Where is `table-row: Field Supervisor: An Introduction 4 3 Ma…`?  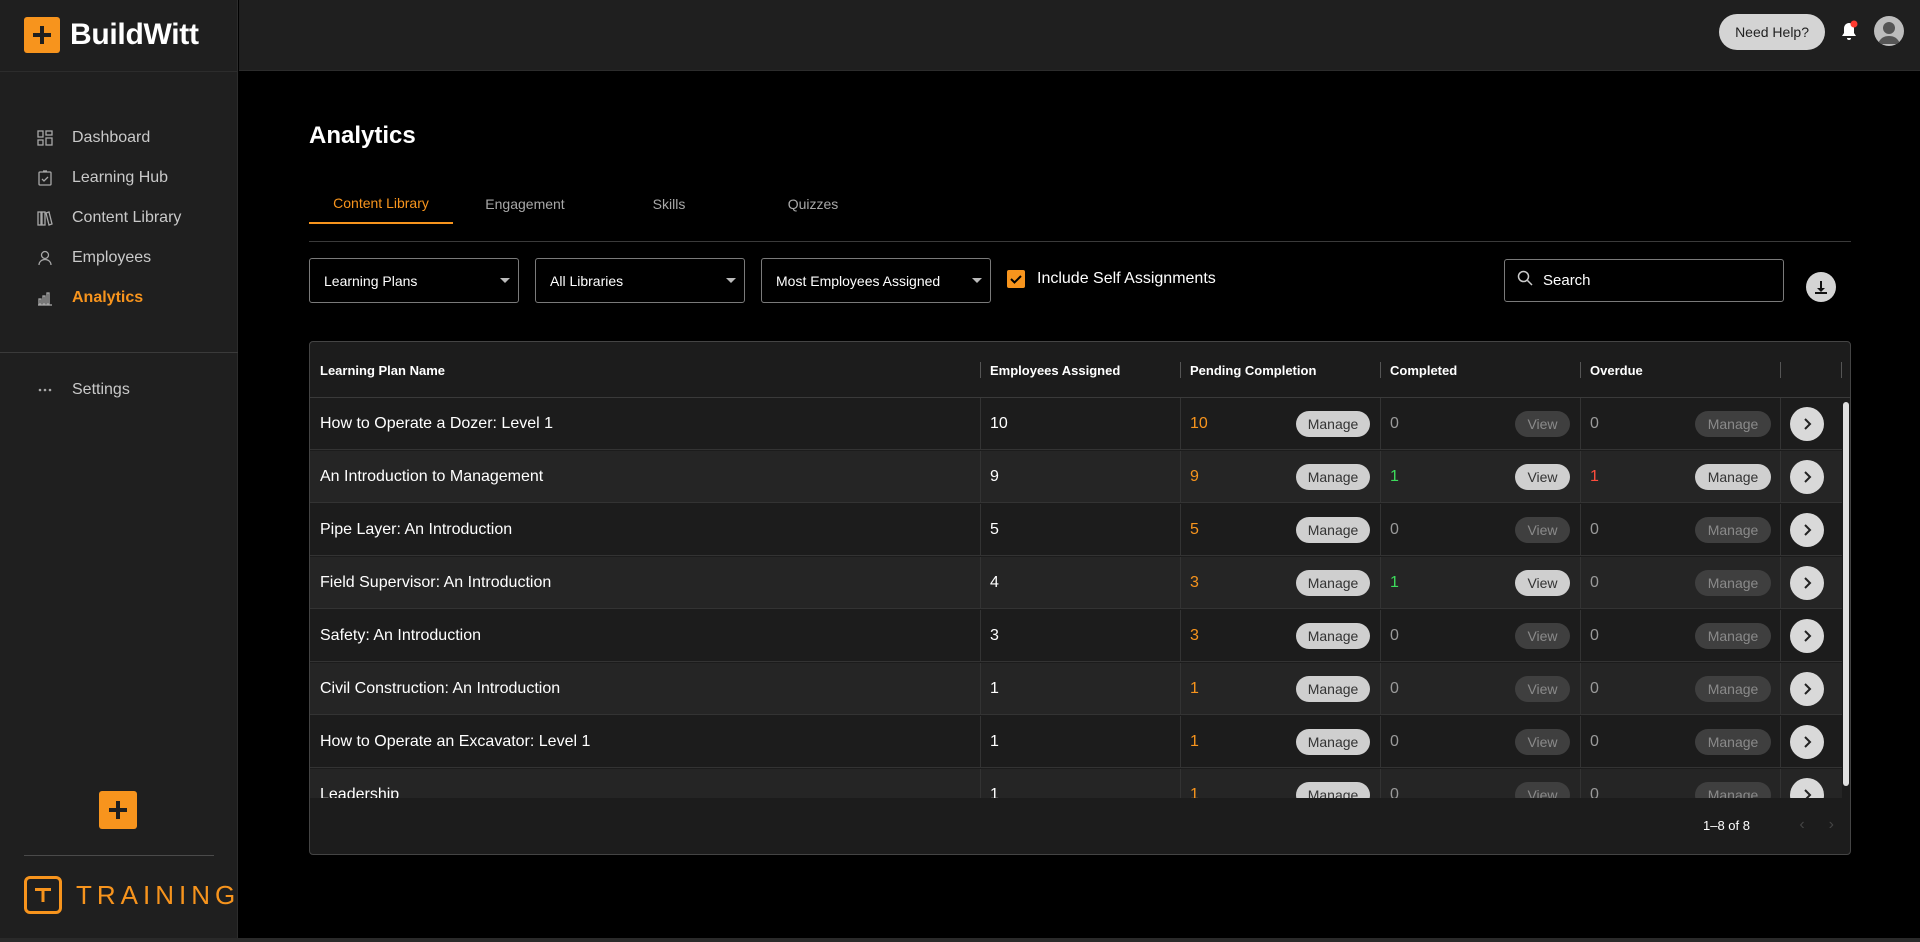 table-row: Field Supervisor: An Introduction 4 3 Ma… is located at coordinates (1080, 583).